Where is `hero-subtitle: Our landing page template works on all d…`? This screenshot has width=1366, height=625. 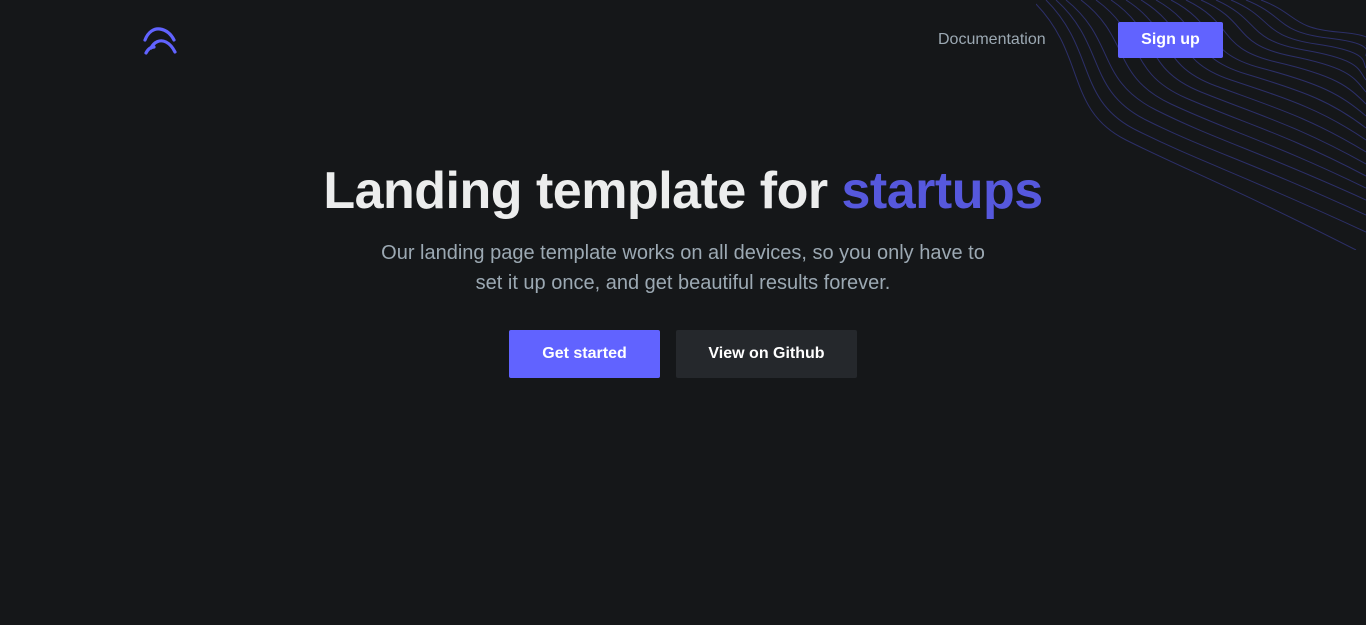
hero-subtitle: Our landing page template works on all d… is located at coordinates (683, 268).